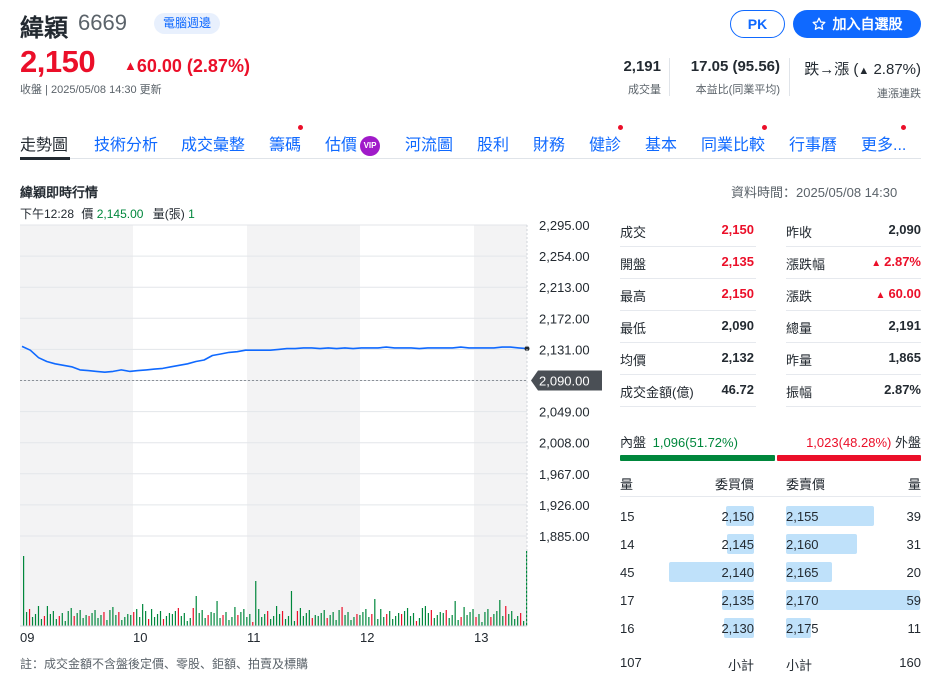 Image resolution: width=937 pixels, height=681 pixels. I want to click on quote-value: 2,150, so click(737, 293).